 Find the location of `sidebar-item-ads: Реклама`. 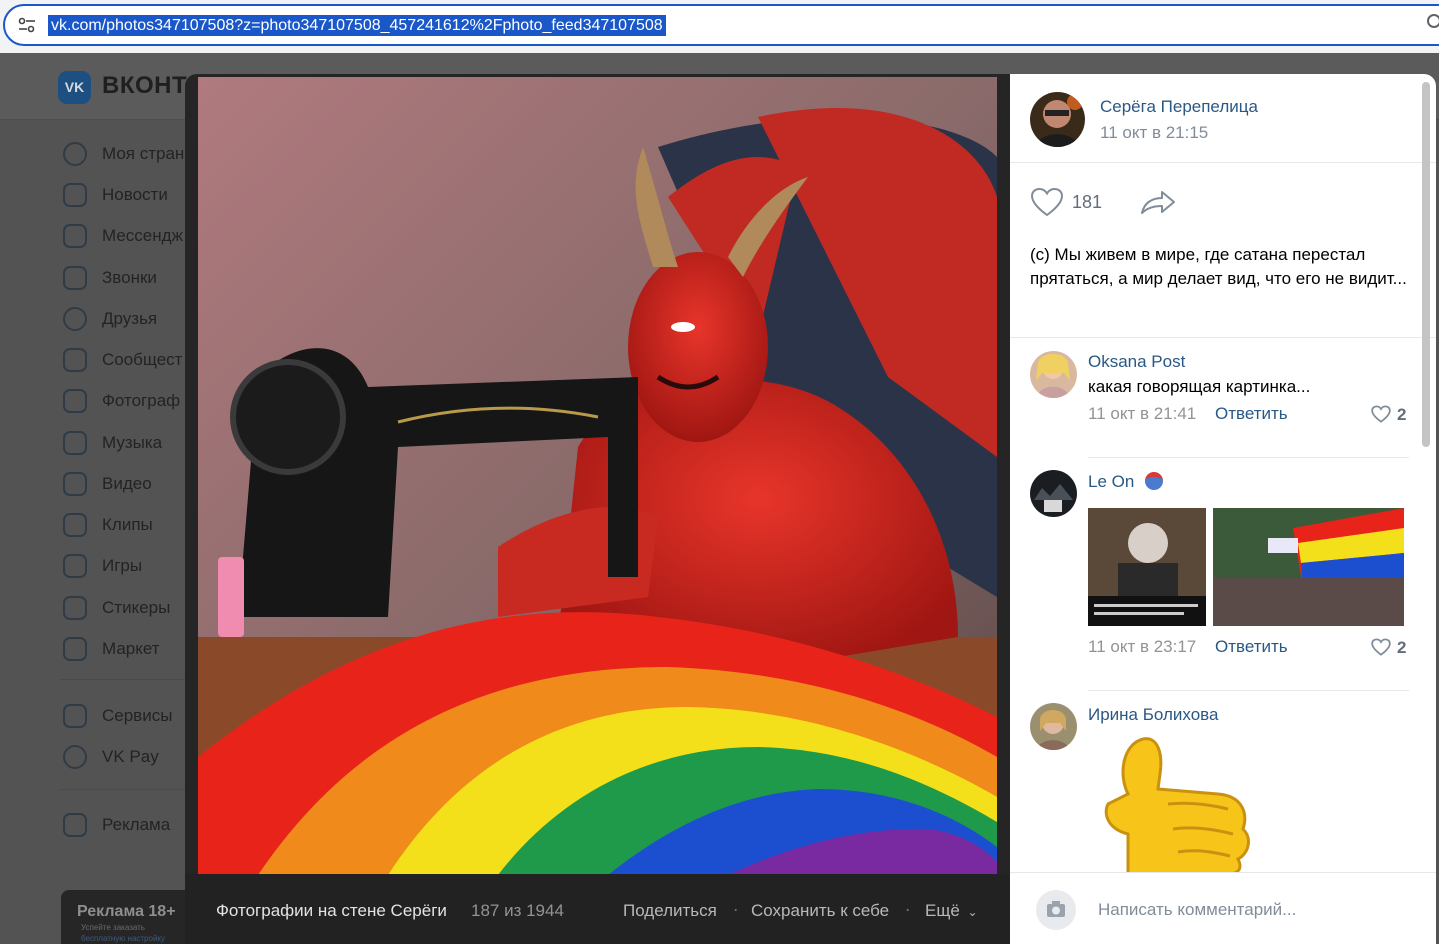

sidebar-item-ads: Реклама is located at coordinates (130, 825).